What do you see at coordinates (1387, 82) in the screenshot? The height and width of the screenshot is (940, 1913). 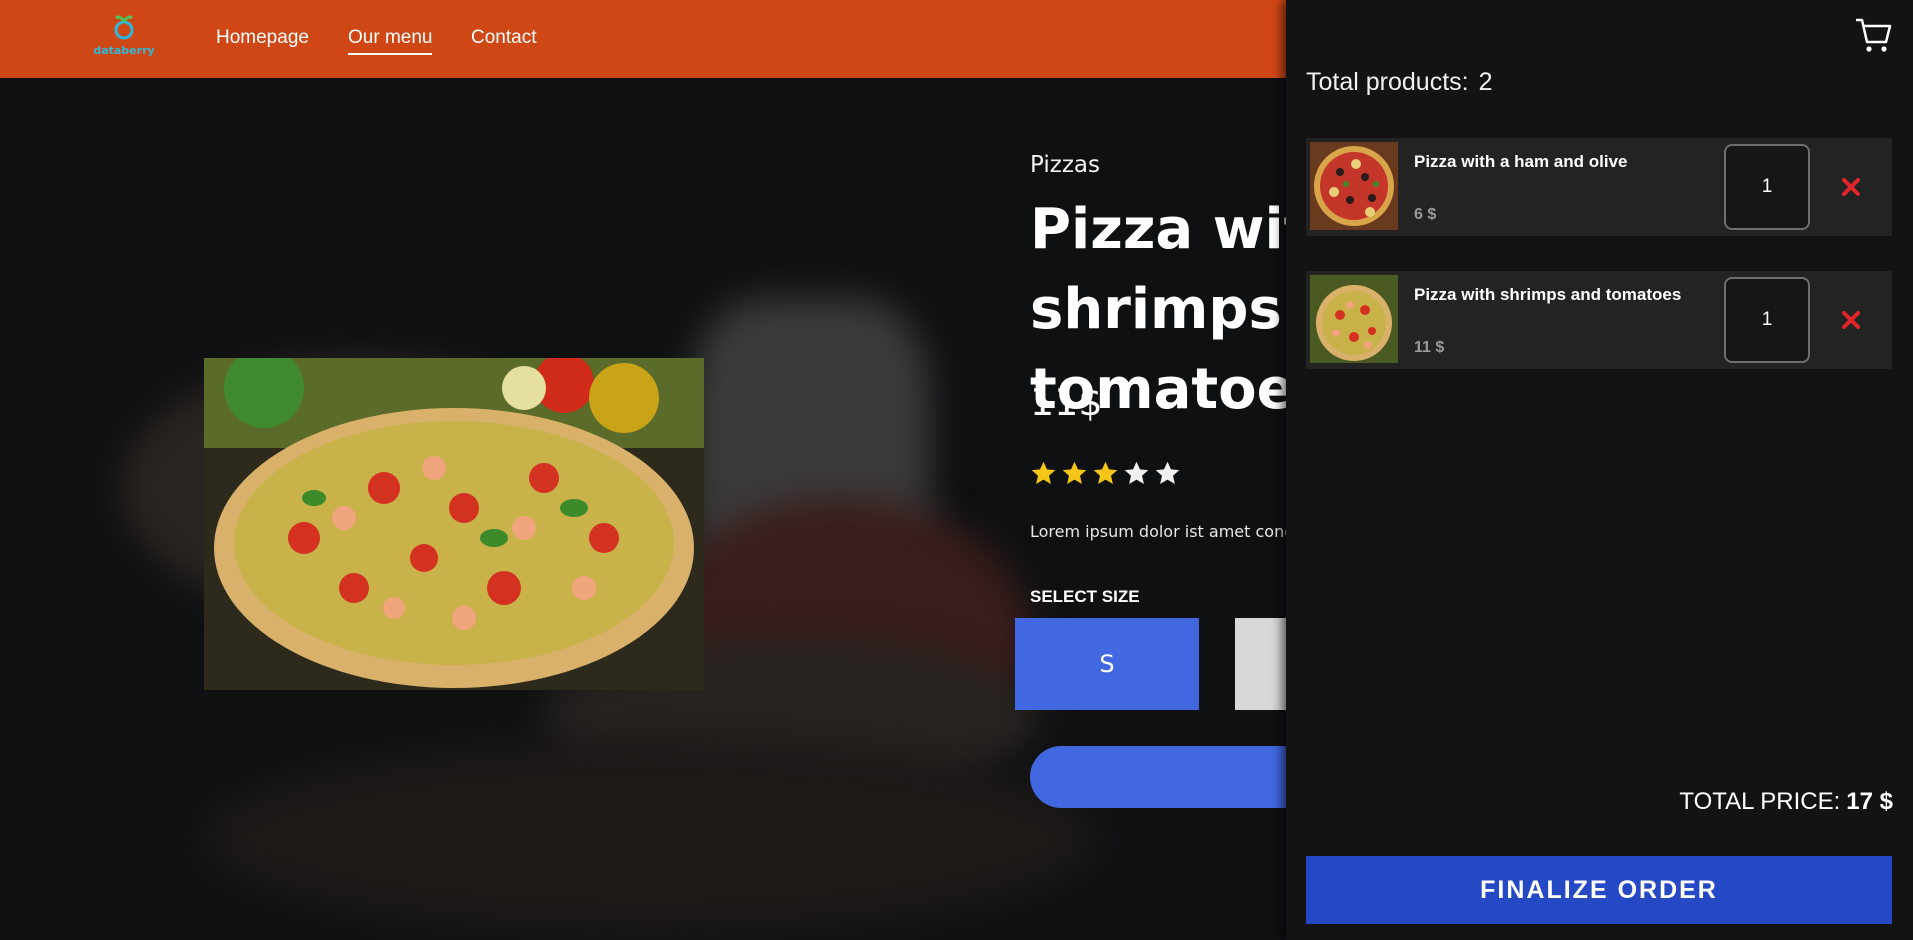 I see `total-products-label: Total products:` at bounding box center [1387, 82].